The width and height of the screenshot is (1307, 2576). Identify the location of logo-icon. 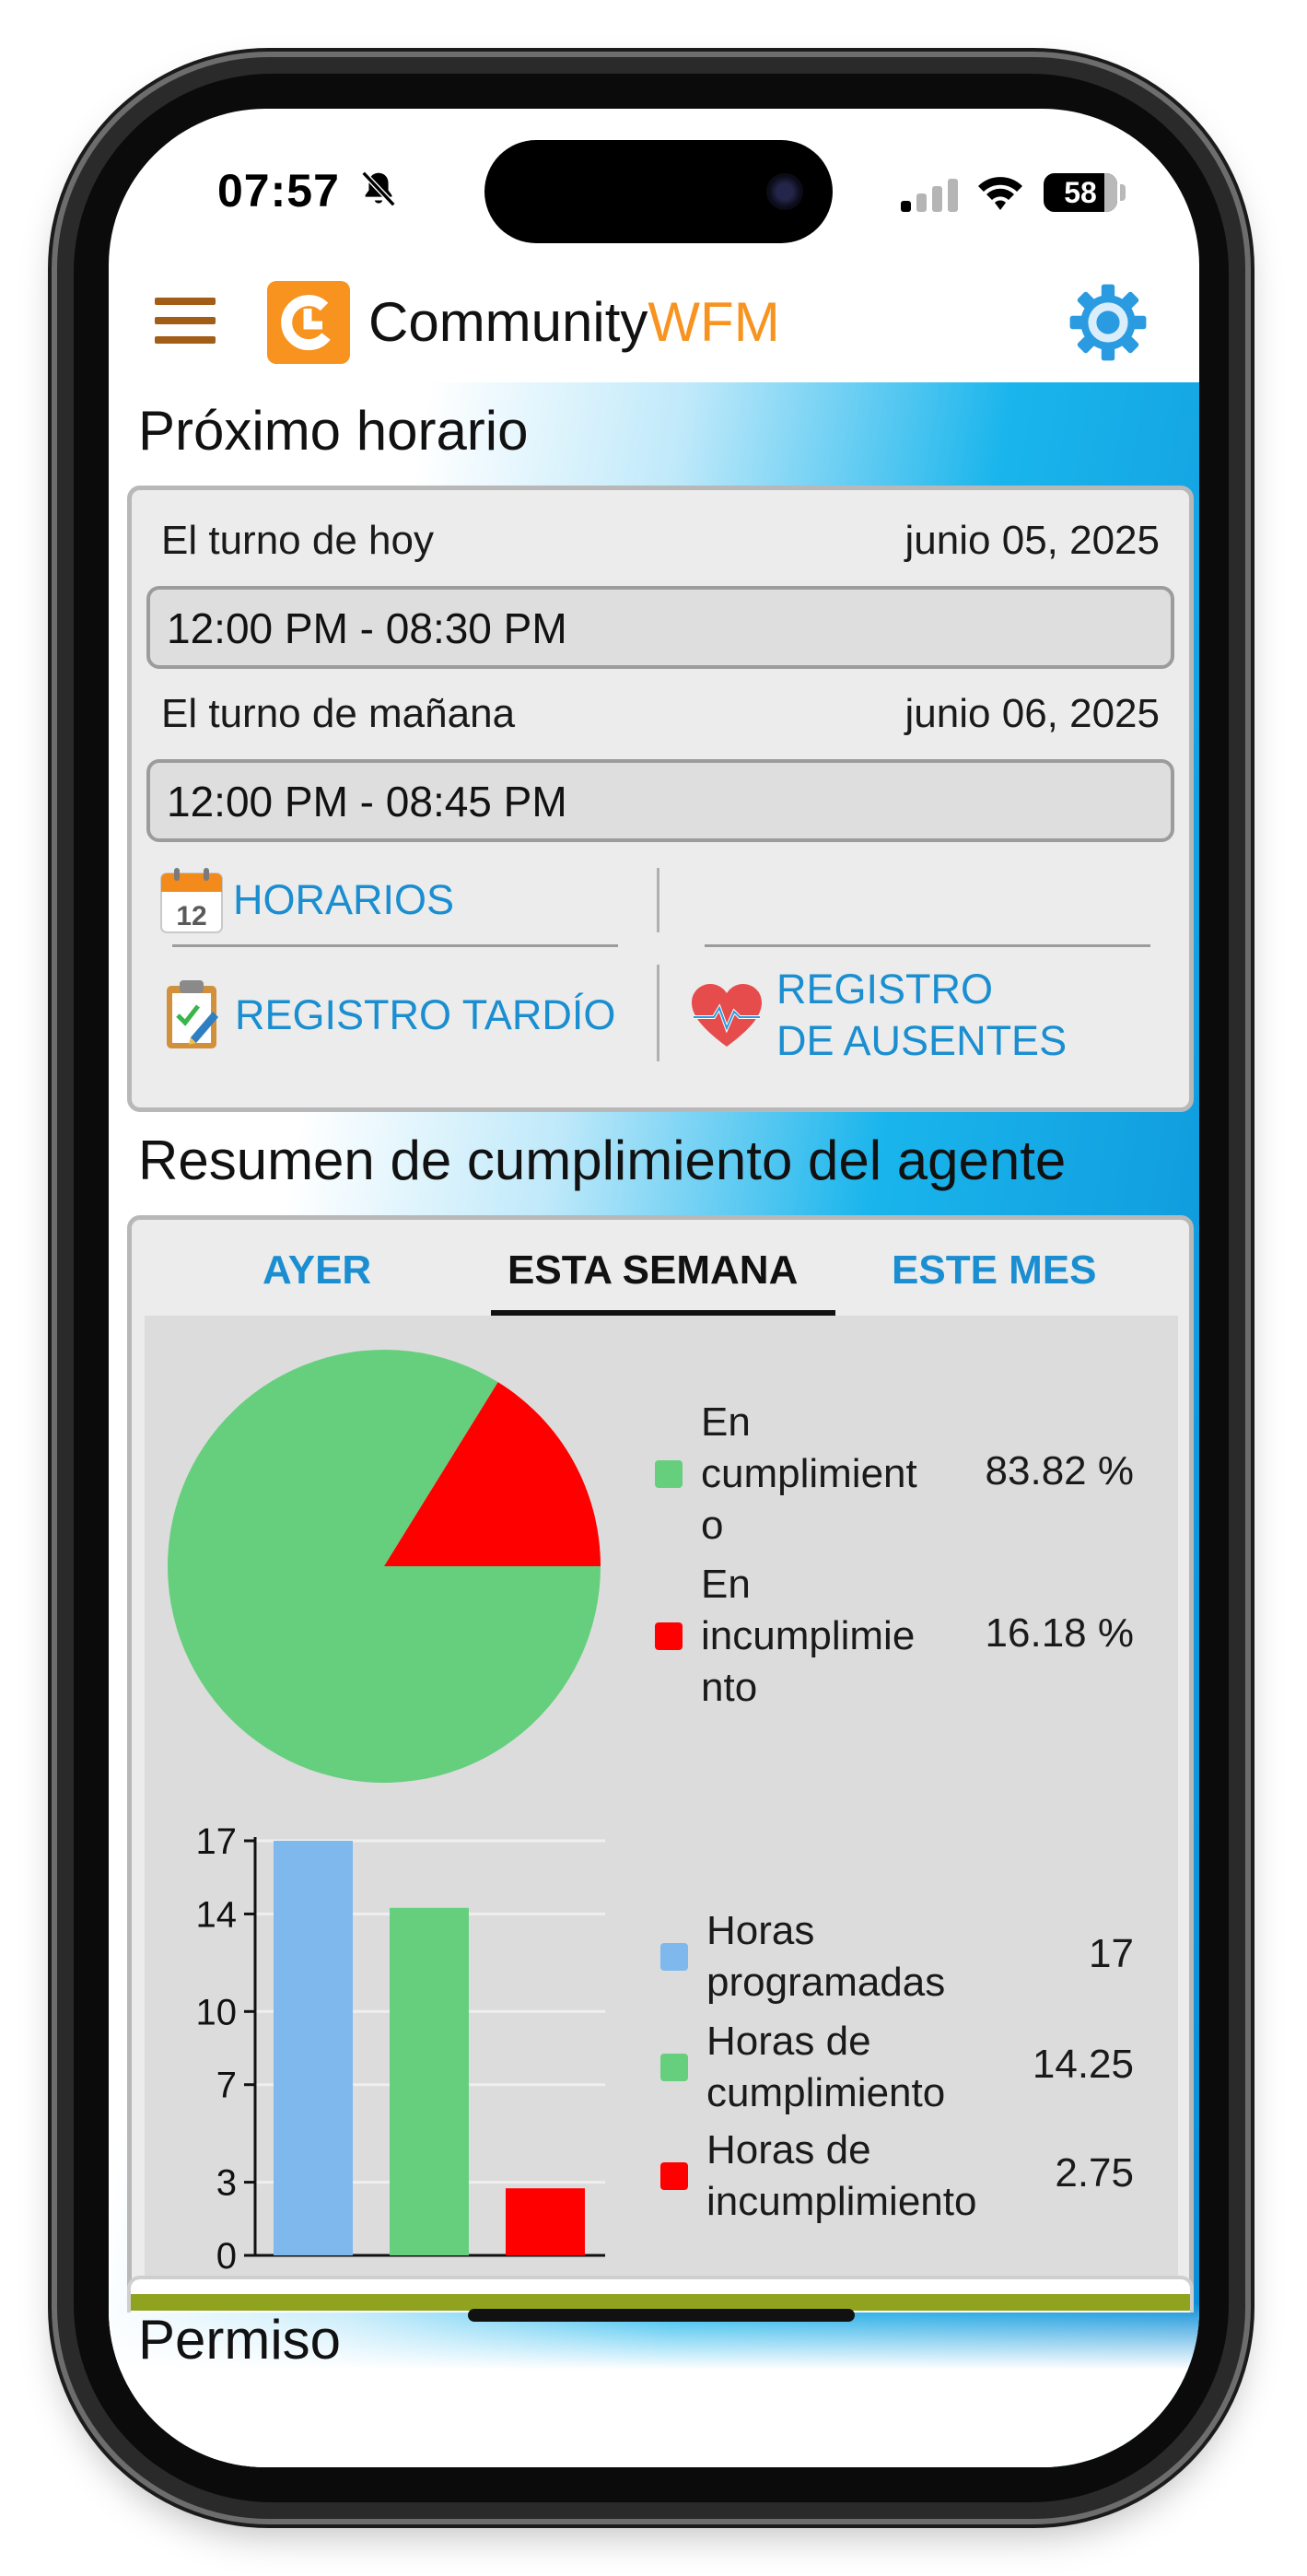
(309, 322).